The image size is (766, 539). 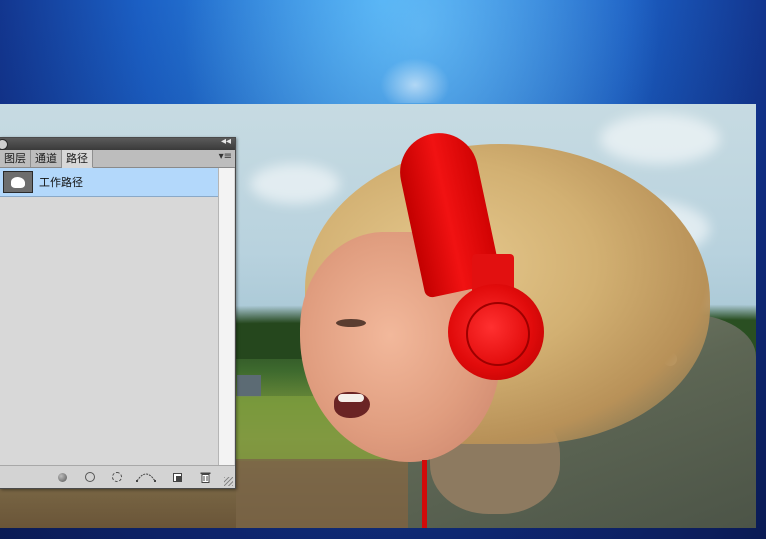 What do you see at coordinates (228, 481) in the screenshot?
I see `panel-resize-grip` at bounding box center [228, 481].